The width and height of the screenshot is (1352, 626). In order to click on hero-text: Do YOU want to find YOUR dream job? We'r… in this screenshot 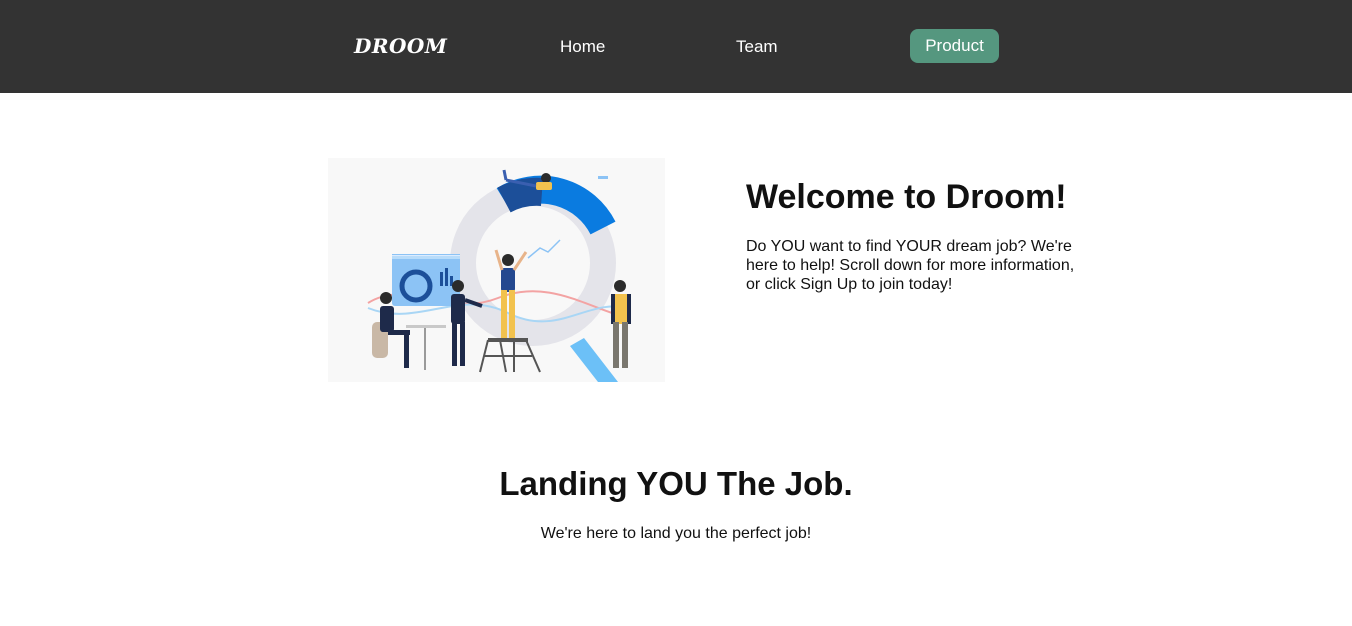, I will do `click(910, 265)`.